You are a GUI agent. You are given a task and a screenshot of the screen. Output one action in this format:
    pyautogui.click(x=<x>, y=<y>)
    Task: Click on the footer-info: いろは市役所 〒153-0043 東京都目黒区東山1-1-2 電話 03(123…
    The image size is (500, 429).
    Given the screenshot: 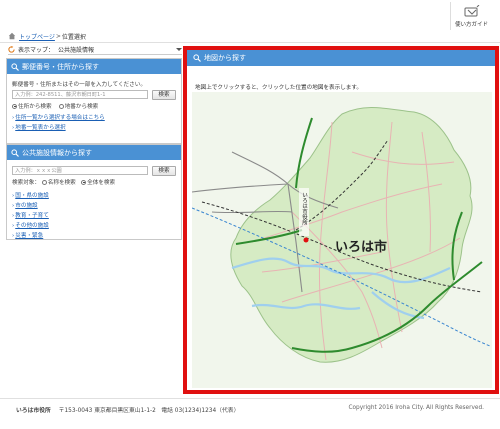 What is the action you would take?
    pyautogui.click(x=127, y=409)
    